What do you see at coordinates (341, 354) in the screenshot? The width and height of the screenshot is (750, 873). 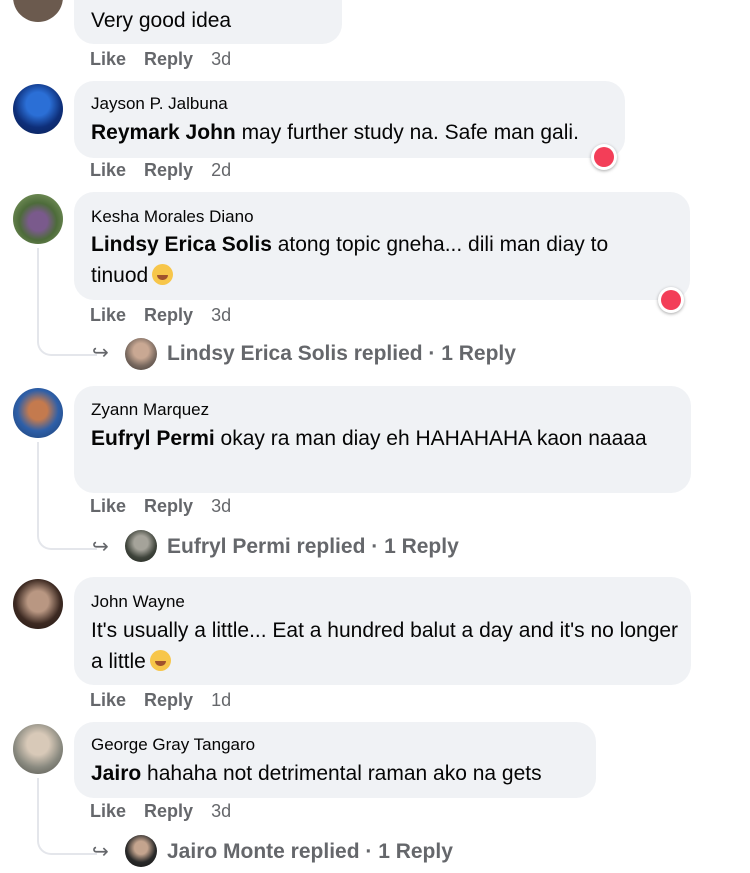 I see `view-replies-link: Lindsy Erica Solis replied · 1 Reply` at bounding box center [341, 354].